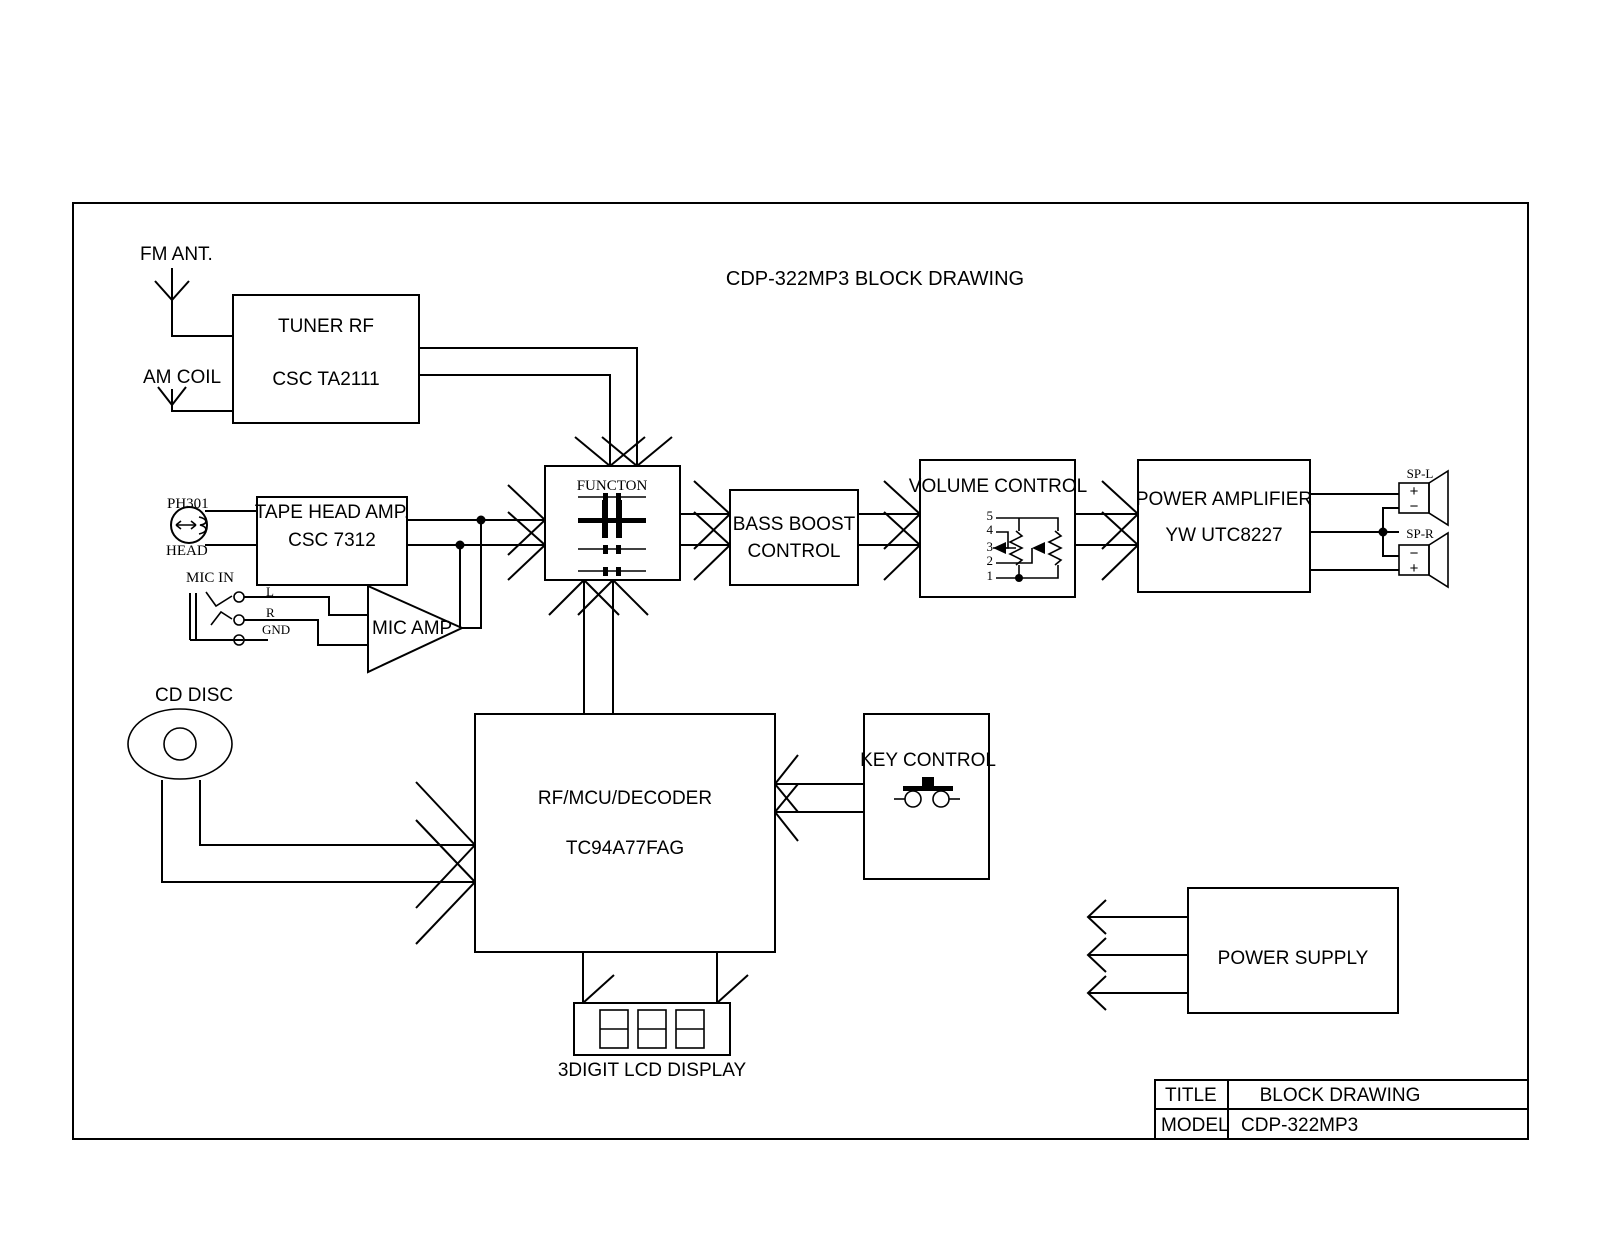 The image size is (1600, 1237). What do you see at coordinates (786, 769) in the screenshot?
I see `arrowhead-key-1a` at bounding box center [786, 769].